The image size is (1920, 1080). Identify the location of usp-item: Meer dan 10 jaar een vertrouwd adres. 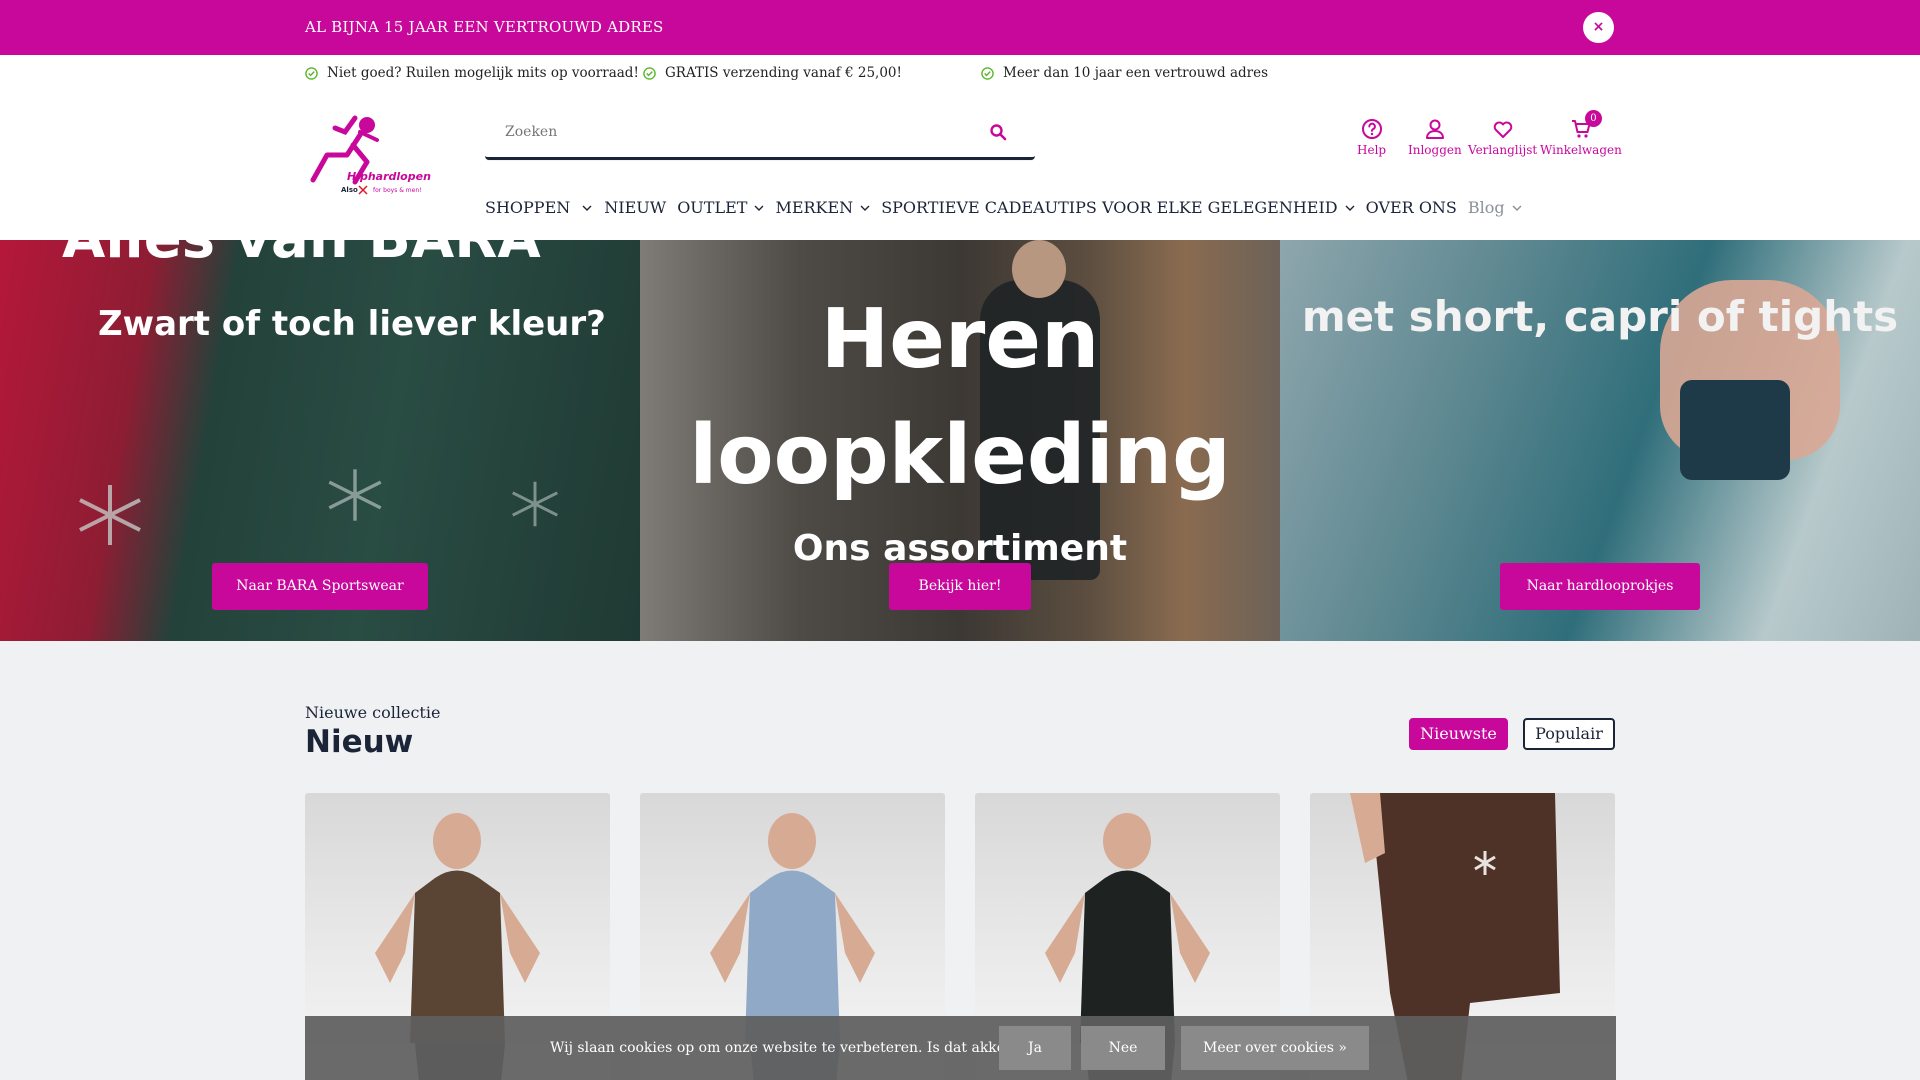
(1124, 73).